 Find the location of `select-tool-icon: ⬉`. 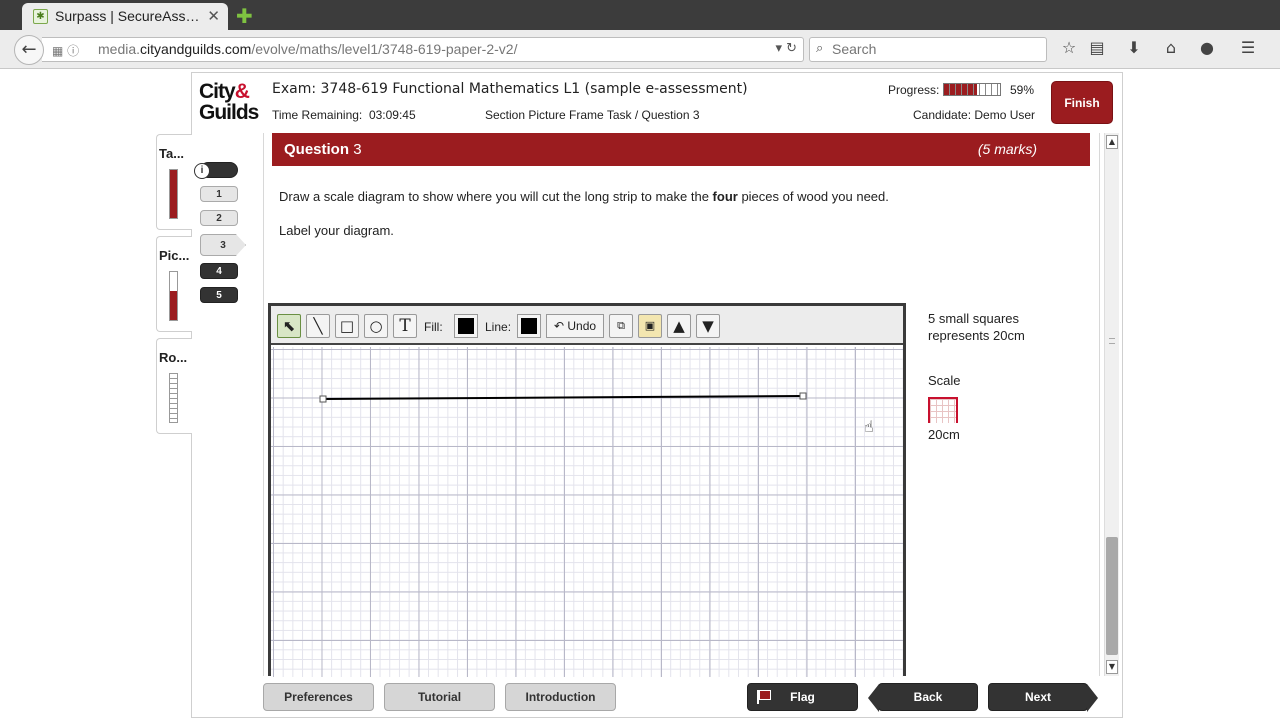

select-tool-icon: ⬉ is located at coordinates (289, 326).